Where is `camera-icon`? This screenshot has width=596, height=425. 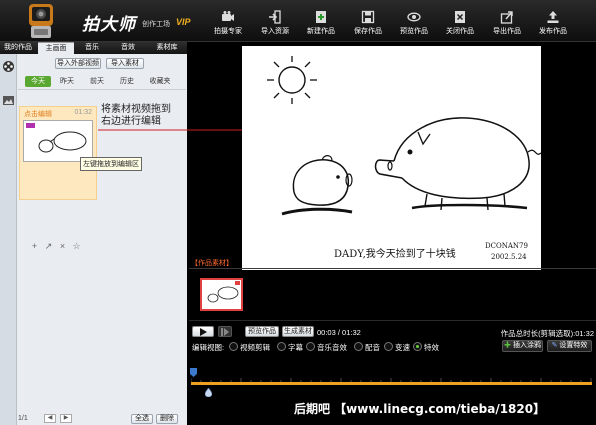 camera-icon is located at coordinates (228, 16).